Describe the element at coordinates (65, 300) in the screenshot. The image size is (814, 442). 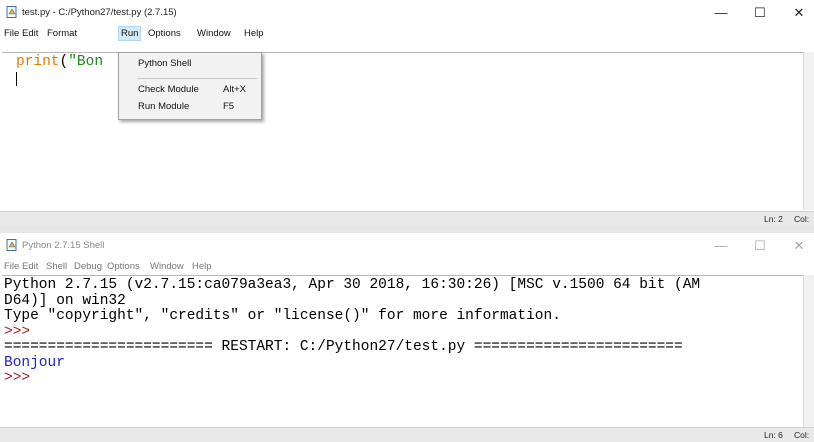
I see `shell-line: D64)] on win32` at that location.